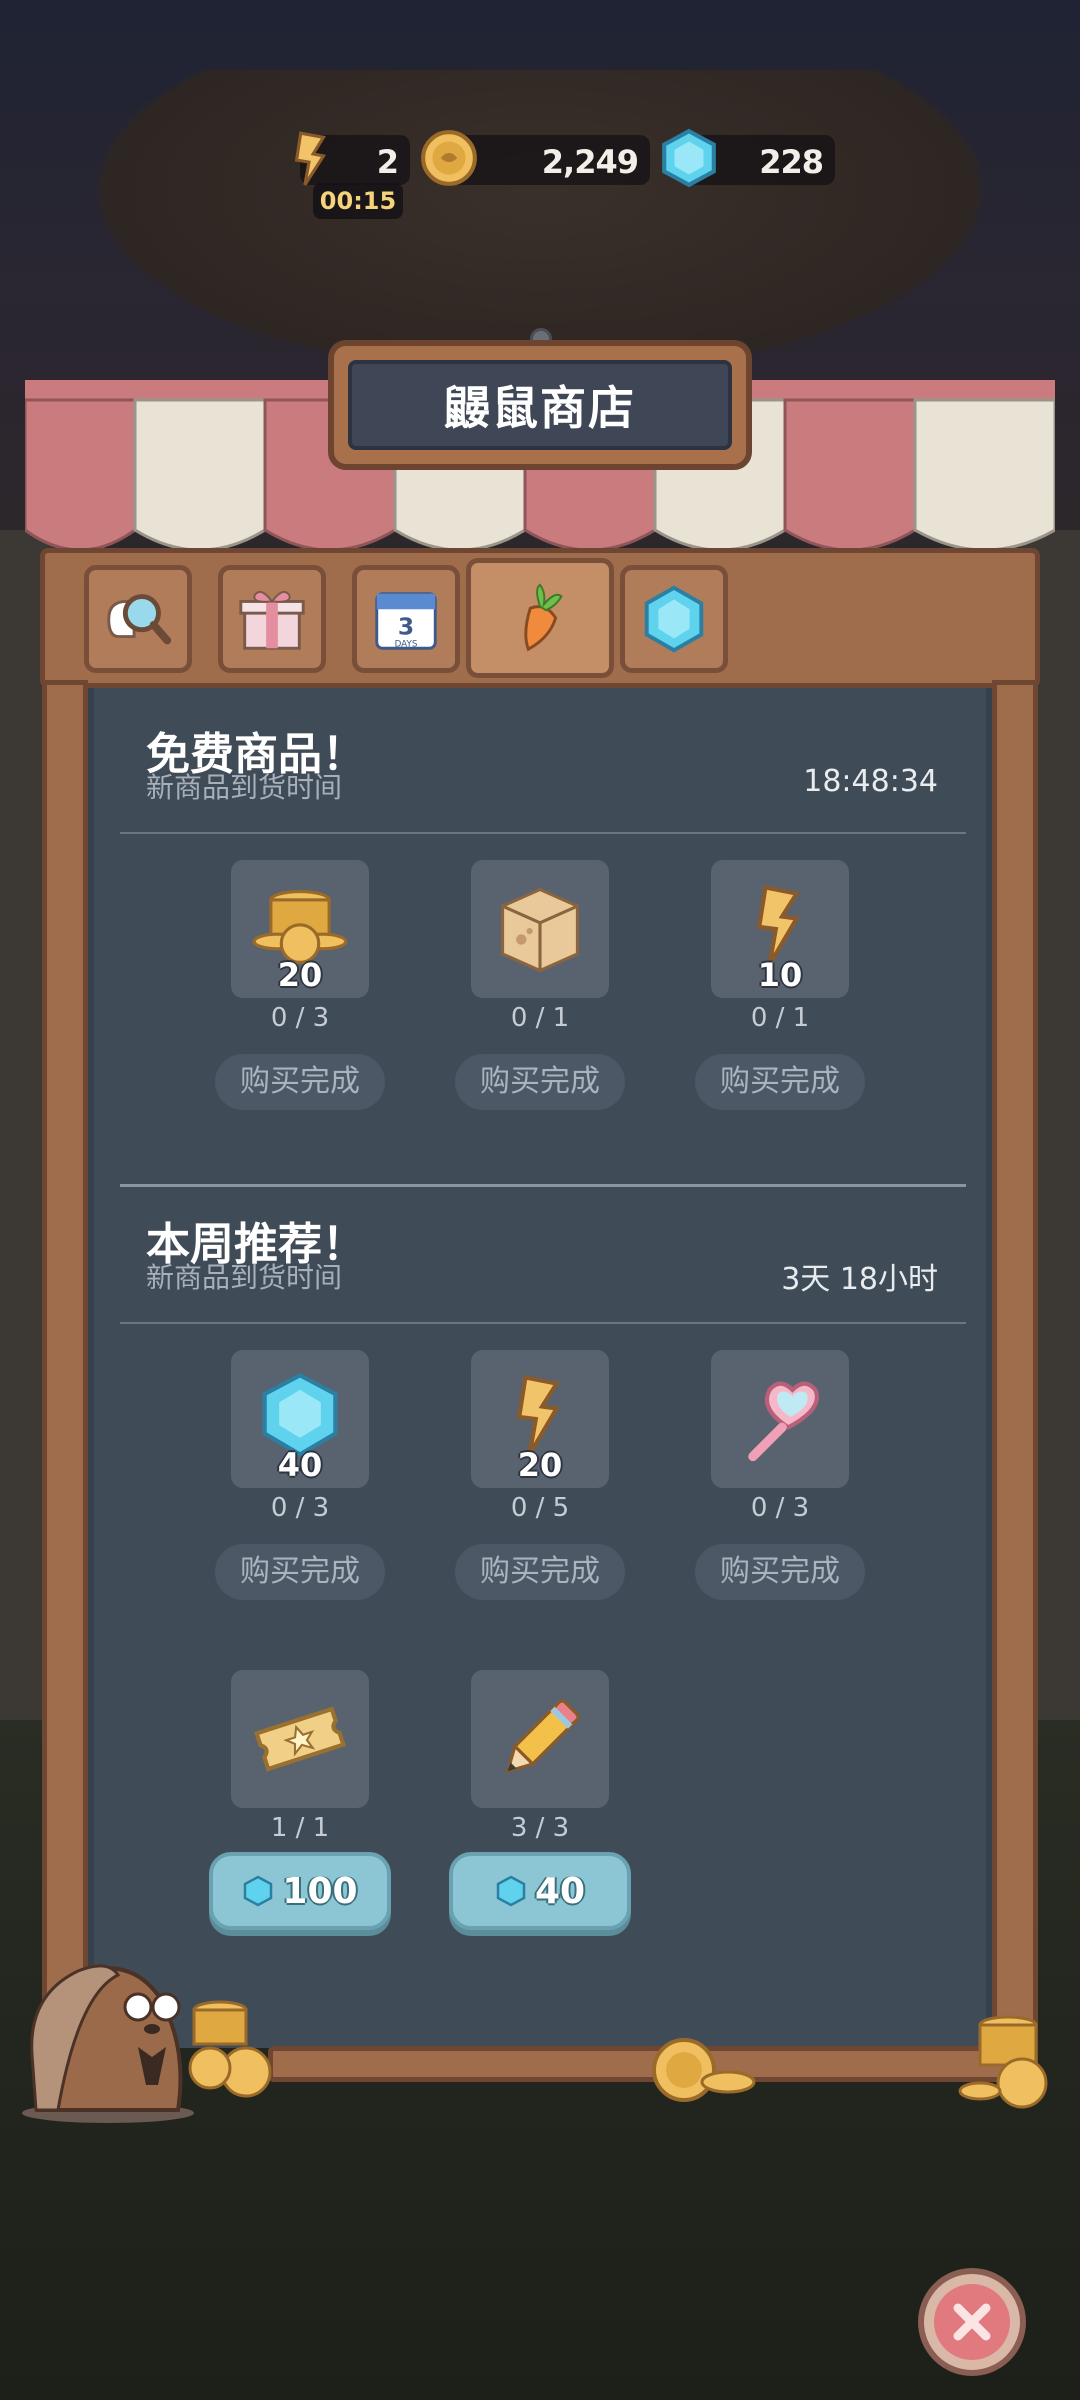 The height and width of the screenshot is (2400, 1080). What do you see at coordinates (406, 644) in the screenshot?
I see `calendar-days-label: DAYS` at bounding box center [406, 644].